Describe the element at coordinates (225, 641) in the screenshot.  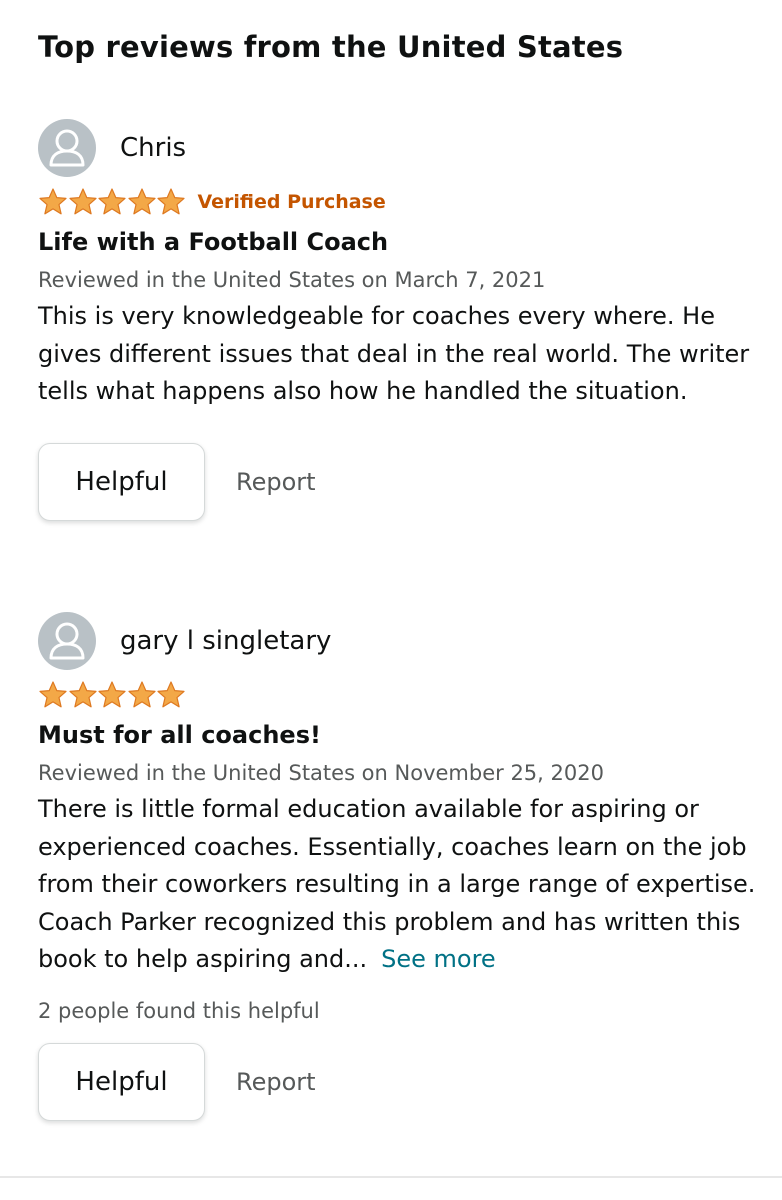
I see `reviewer-name: gary l singletary` at that location.